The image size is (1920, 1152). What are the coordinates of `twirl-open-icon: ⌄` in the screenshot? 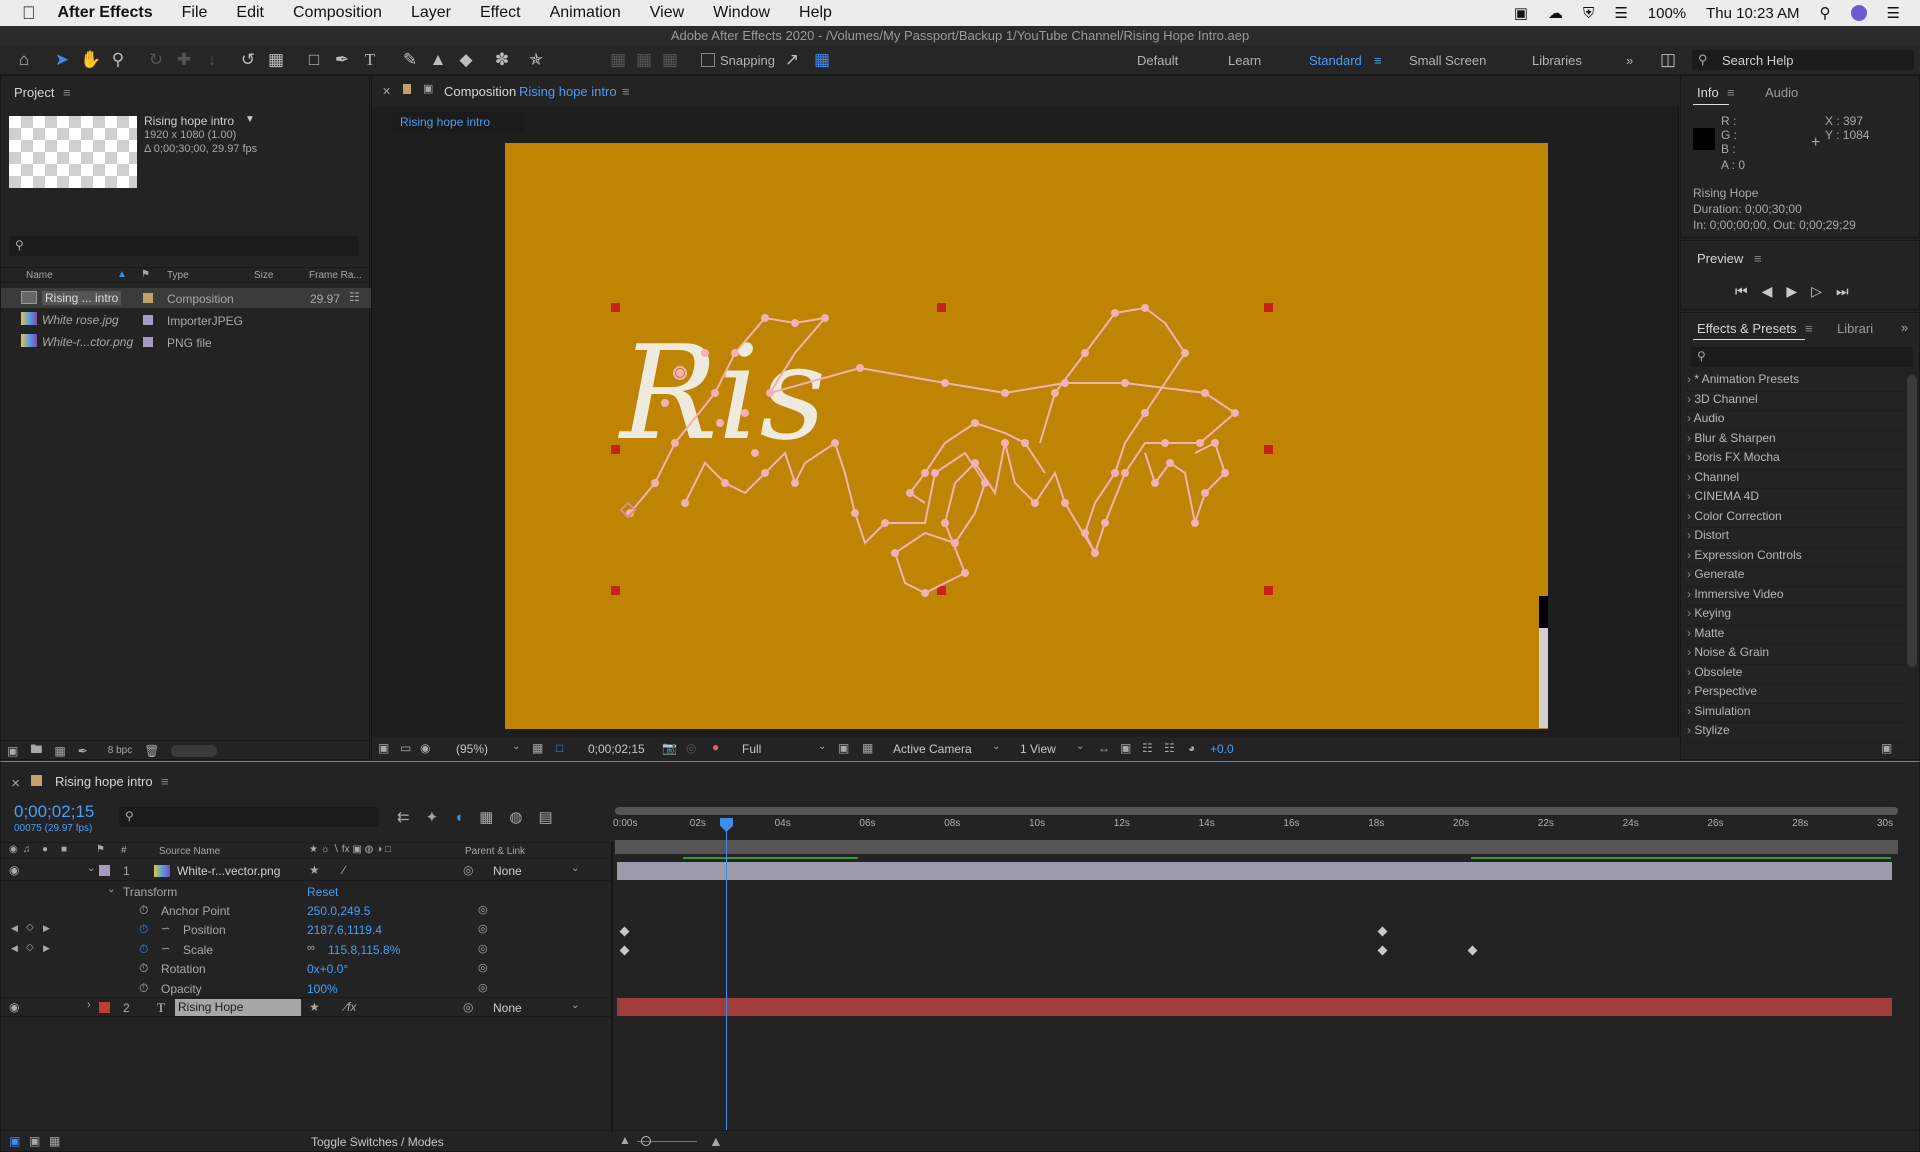 It's located at (111, 889).